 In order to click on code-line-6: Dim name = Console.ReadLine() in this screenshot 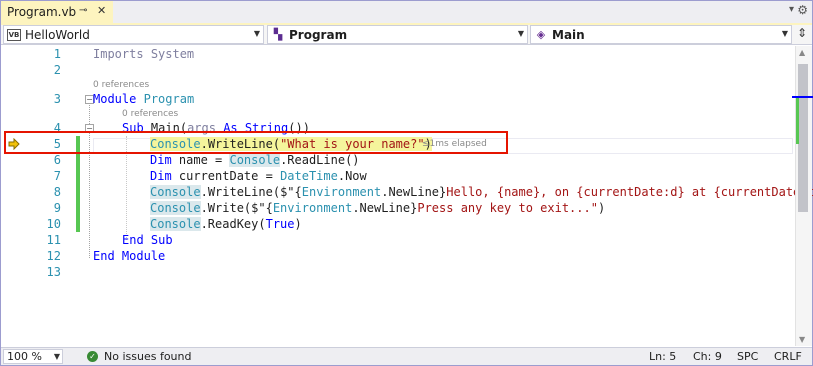, I will do `click(255, 160)`.